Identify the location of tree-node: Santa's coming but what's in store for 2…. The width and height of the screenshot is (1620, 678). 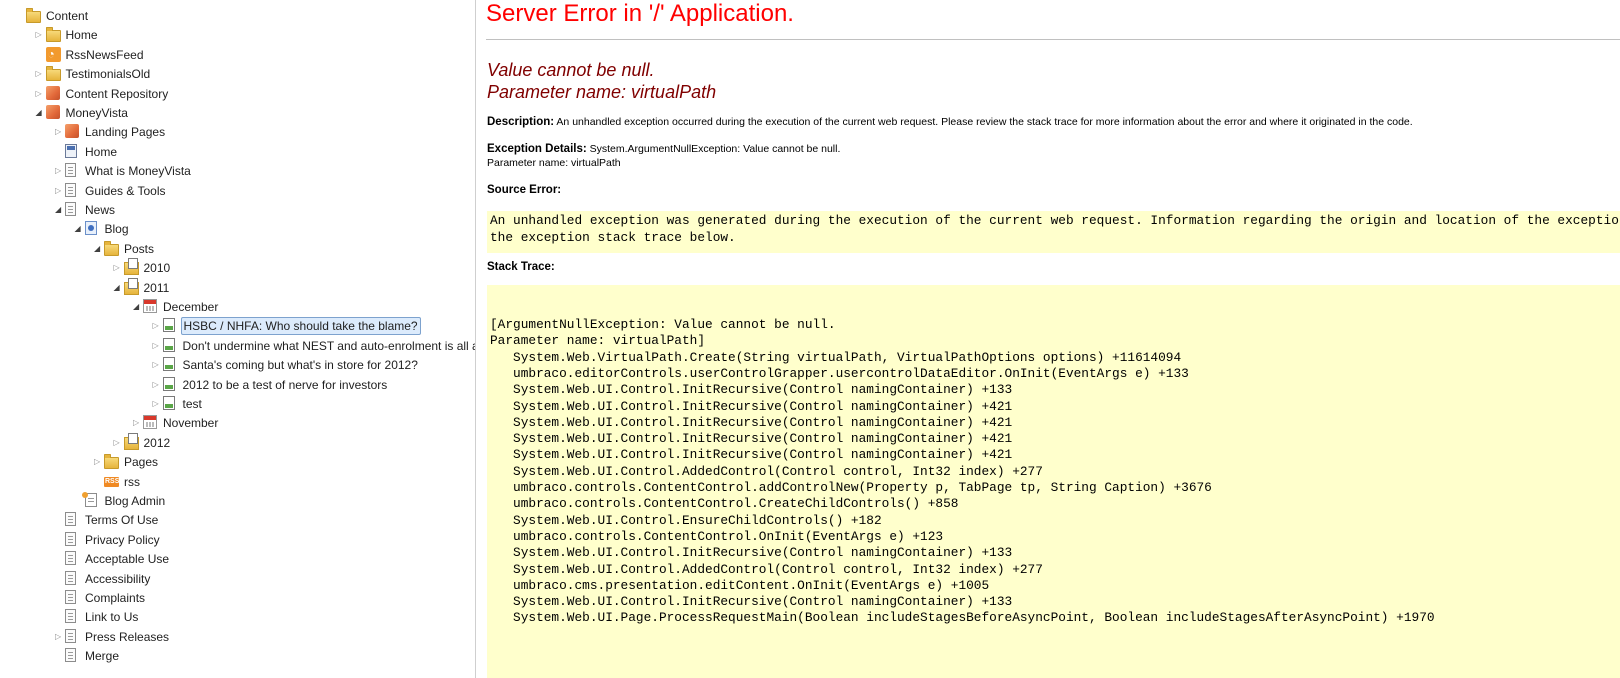
(237, 365).